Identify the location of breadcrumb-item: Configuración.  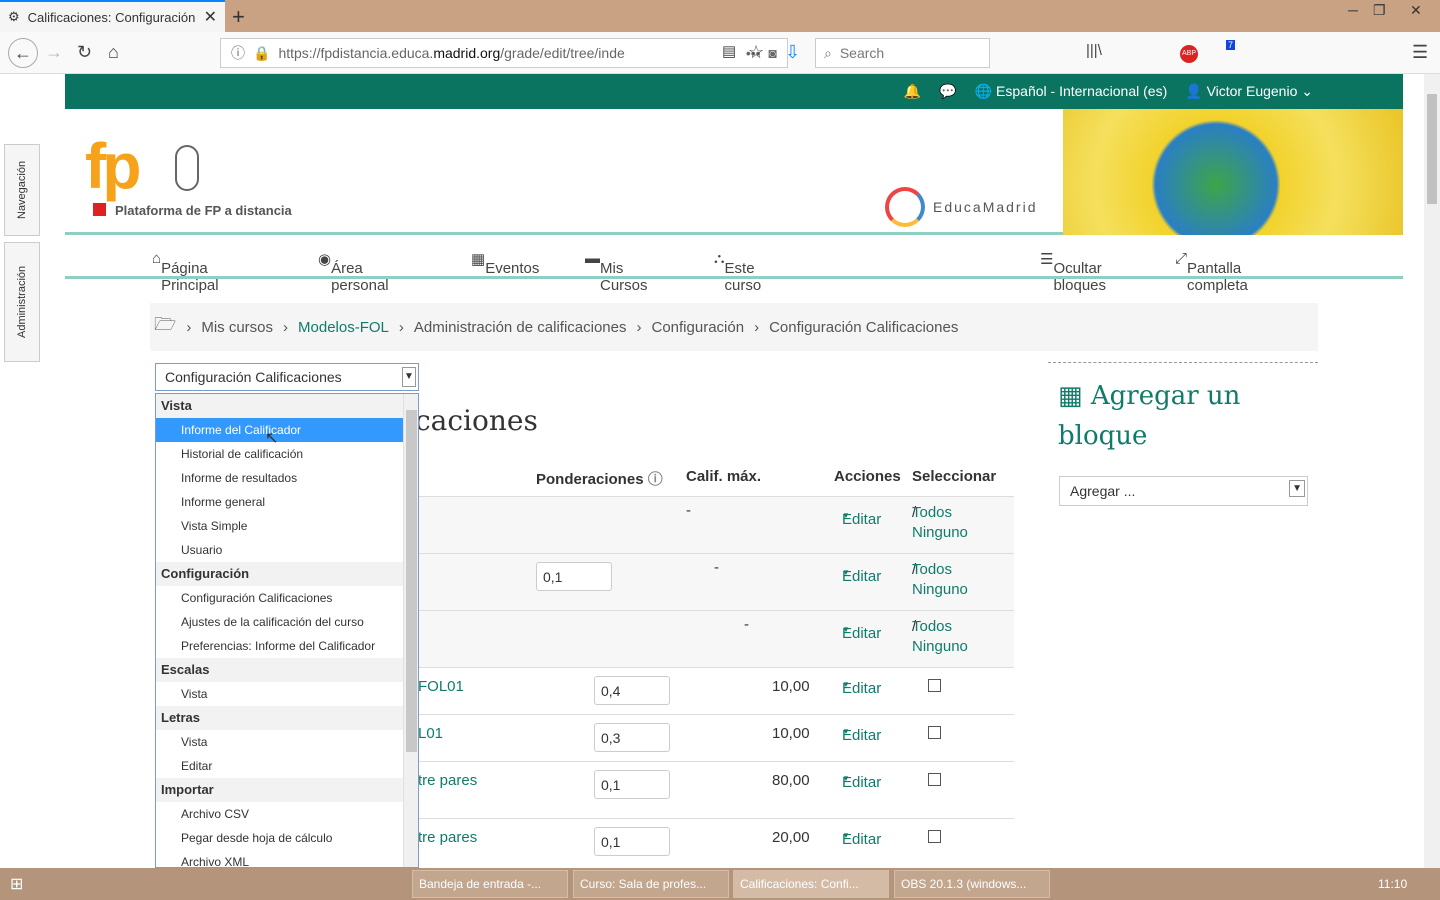
(698, 327).